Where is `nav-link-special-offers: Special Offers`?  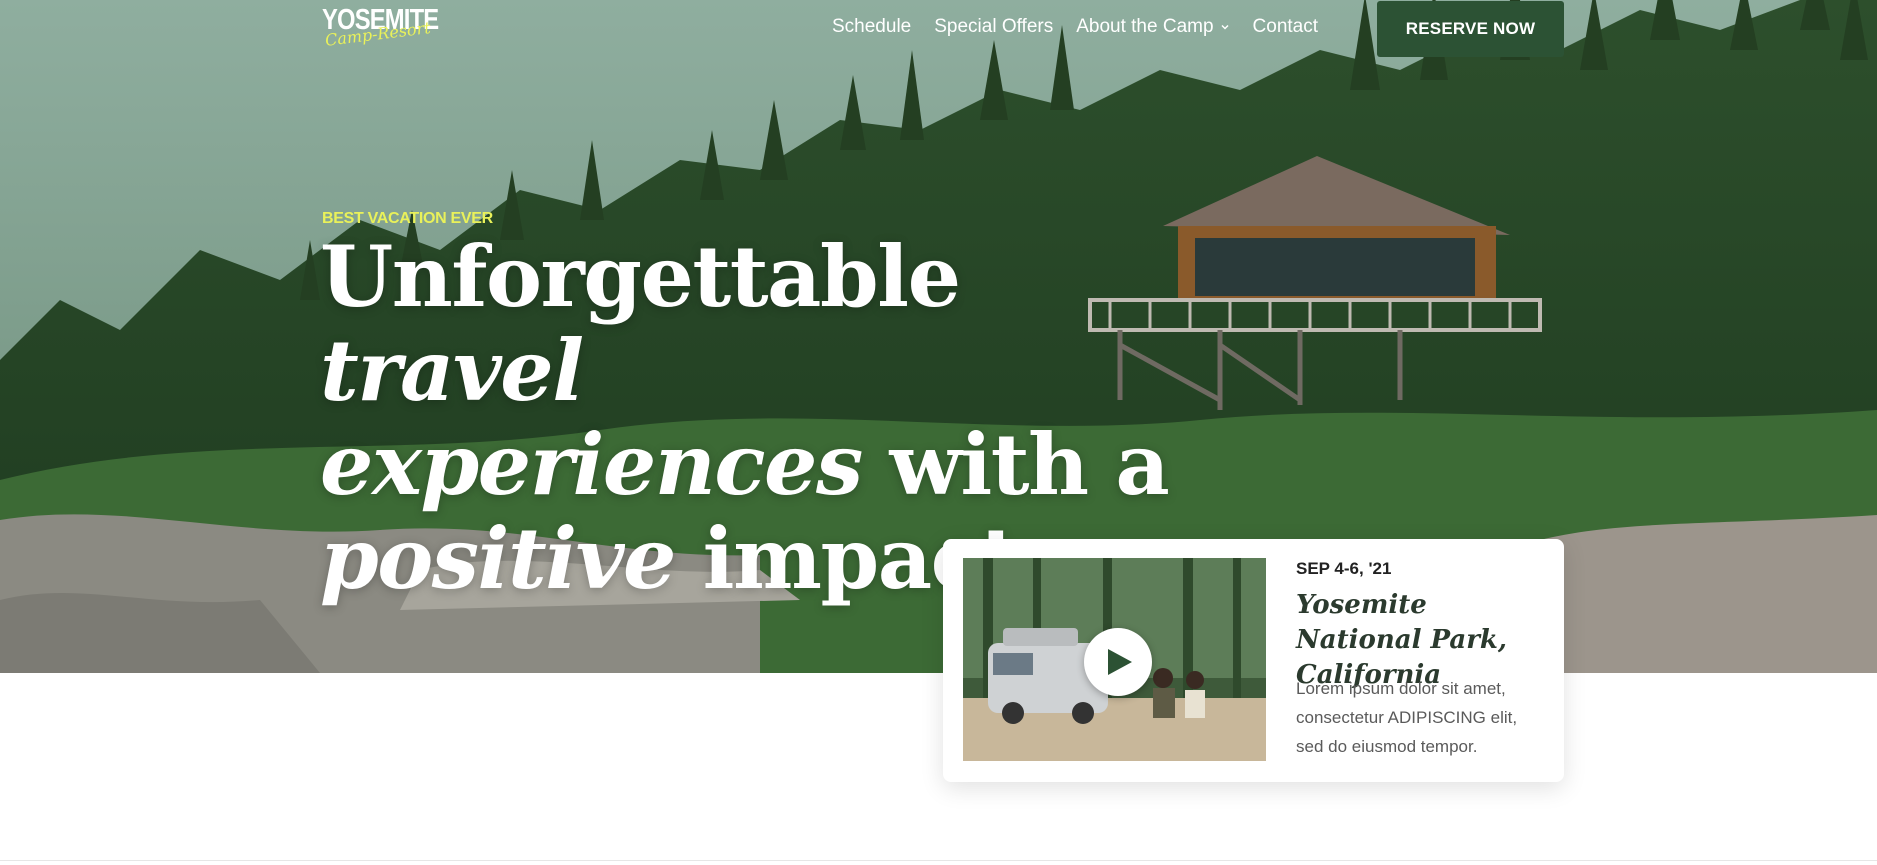
nav-link-special-offers: Special Offers is located at coordinates (993, 27).